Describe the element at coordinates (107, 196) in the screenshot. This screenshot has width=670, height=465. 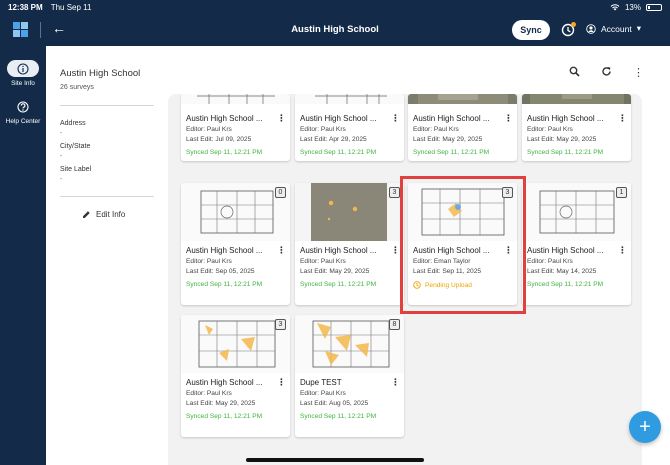
I see `panel-divider` at that location.